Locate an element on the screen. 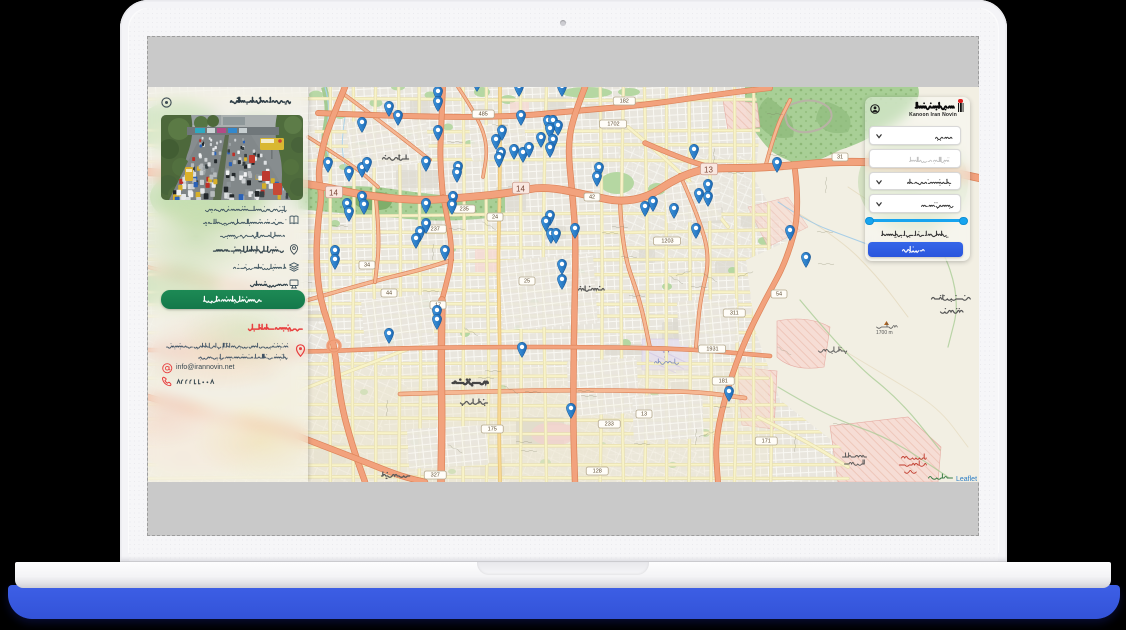  svg-text: 128 is located at coordinates (597, 472).